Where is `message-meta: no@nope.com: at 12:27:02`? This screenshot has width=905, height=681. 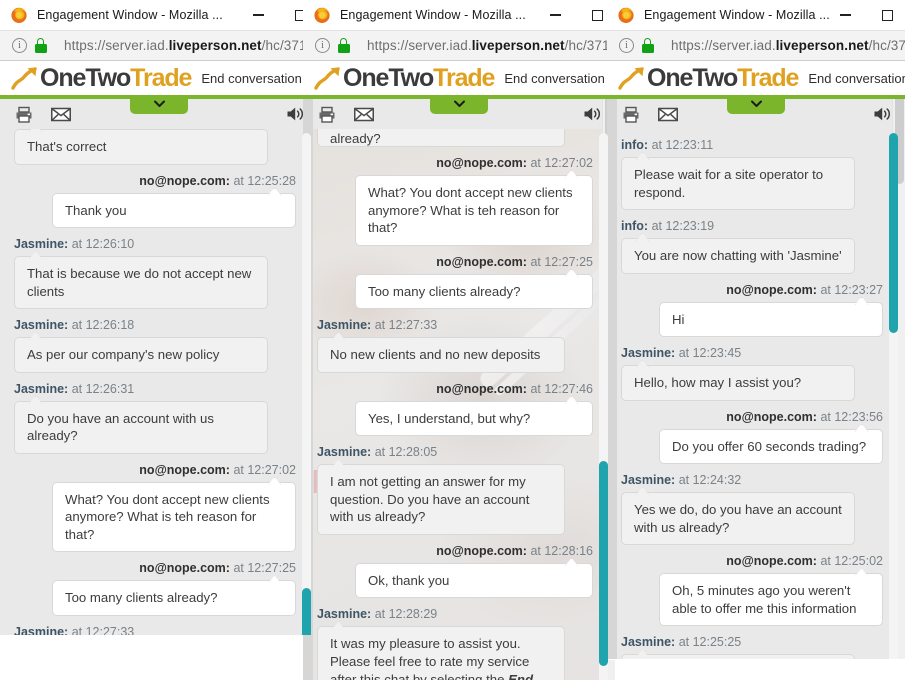
message-meta: no@nope.com: at 12:27:02 is located at coordinates (155, 470).